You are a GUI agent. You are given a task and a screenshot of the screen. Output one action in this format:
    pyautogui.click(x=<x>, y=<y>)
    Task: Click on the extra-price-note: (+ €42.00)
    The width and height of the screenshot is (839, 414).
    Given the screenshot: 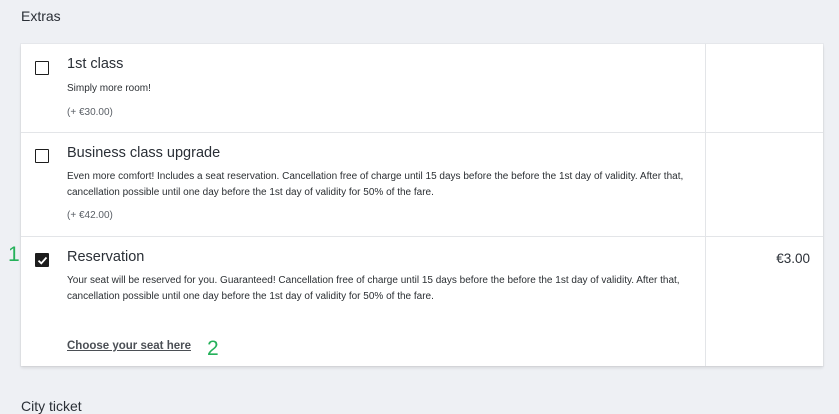 What is the action you would take?
    pyautogui.click(x=90, y=215)
    